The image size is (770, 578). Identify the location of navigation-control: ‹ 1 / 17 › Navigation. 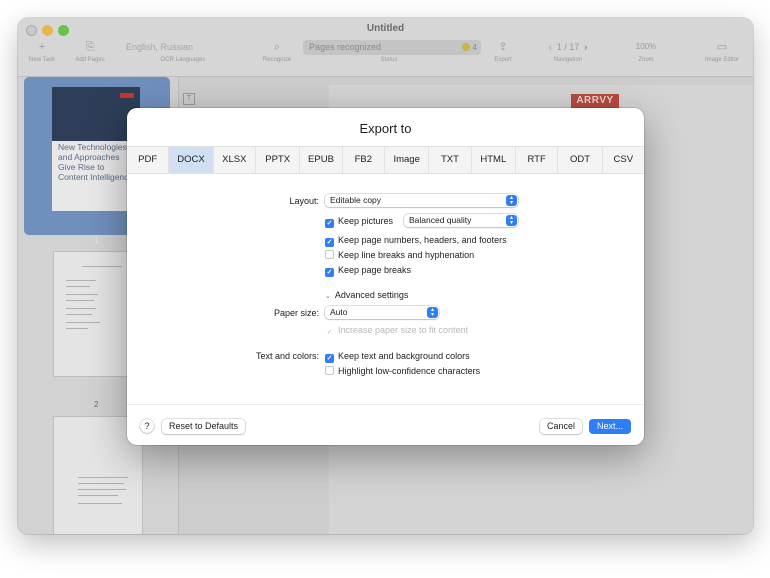
(568, 51).